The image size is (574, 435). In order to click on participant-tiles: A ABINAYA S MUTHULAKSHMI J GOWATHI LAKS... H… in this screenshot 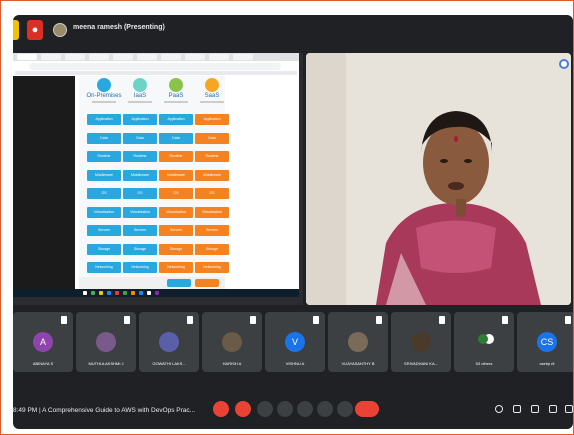, I will do `click(293, 342)`.